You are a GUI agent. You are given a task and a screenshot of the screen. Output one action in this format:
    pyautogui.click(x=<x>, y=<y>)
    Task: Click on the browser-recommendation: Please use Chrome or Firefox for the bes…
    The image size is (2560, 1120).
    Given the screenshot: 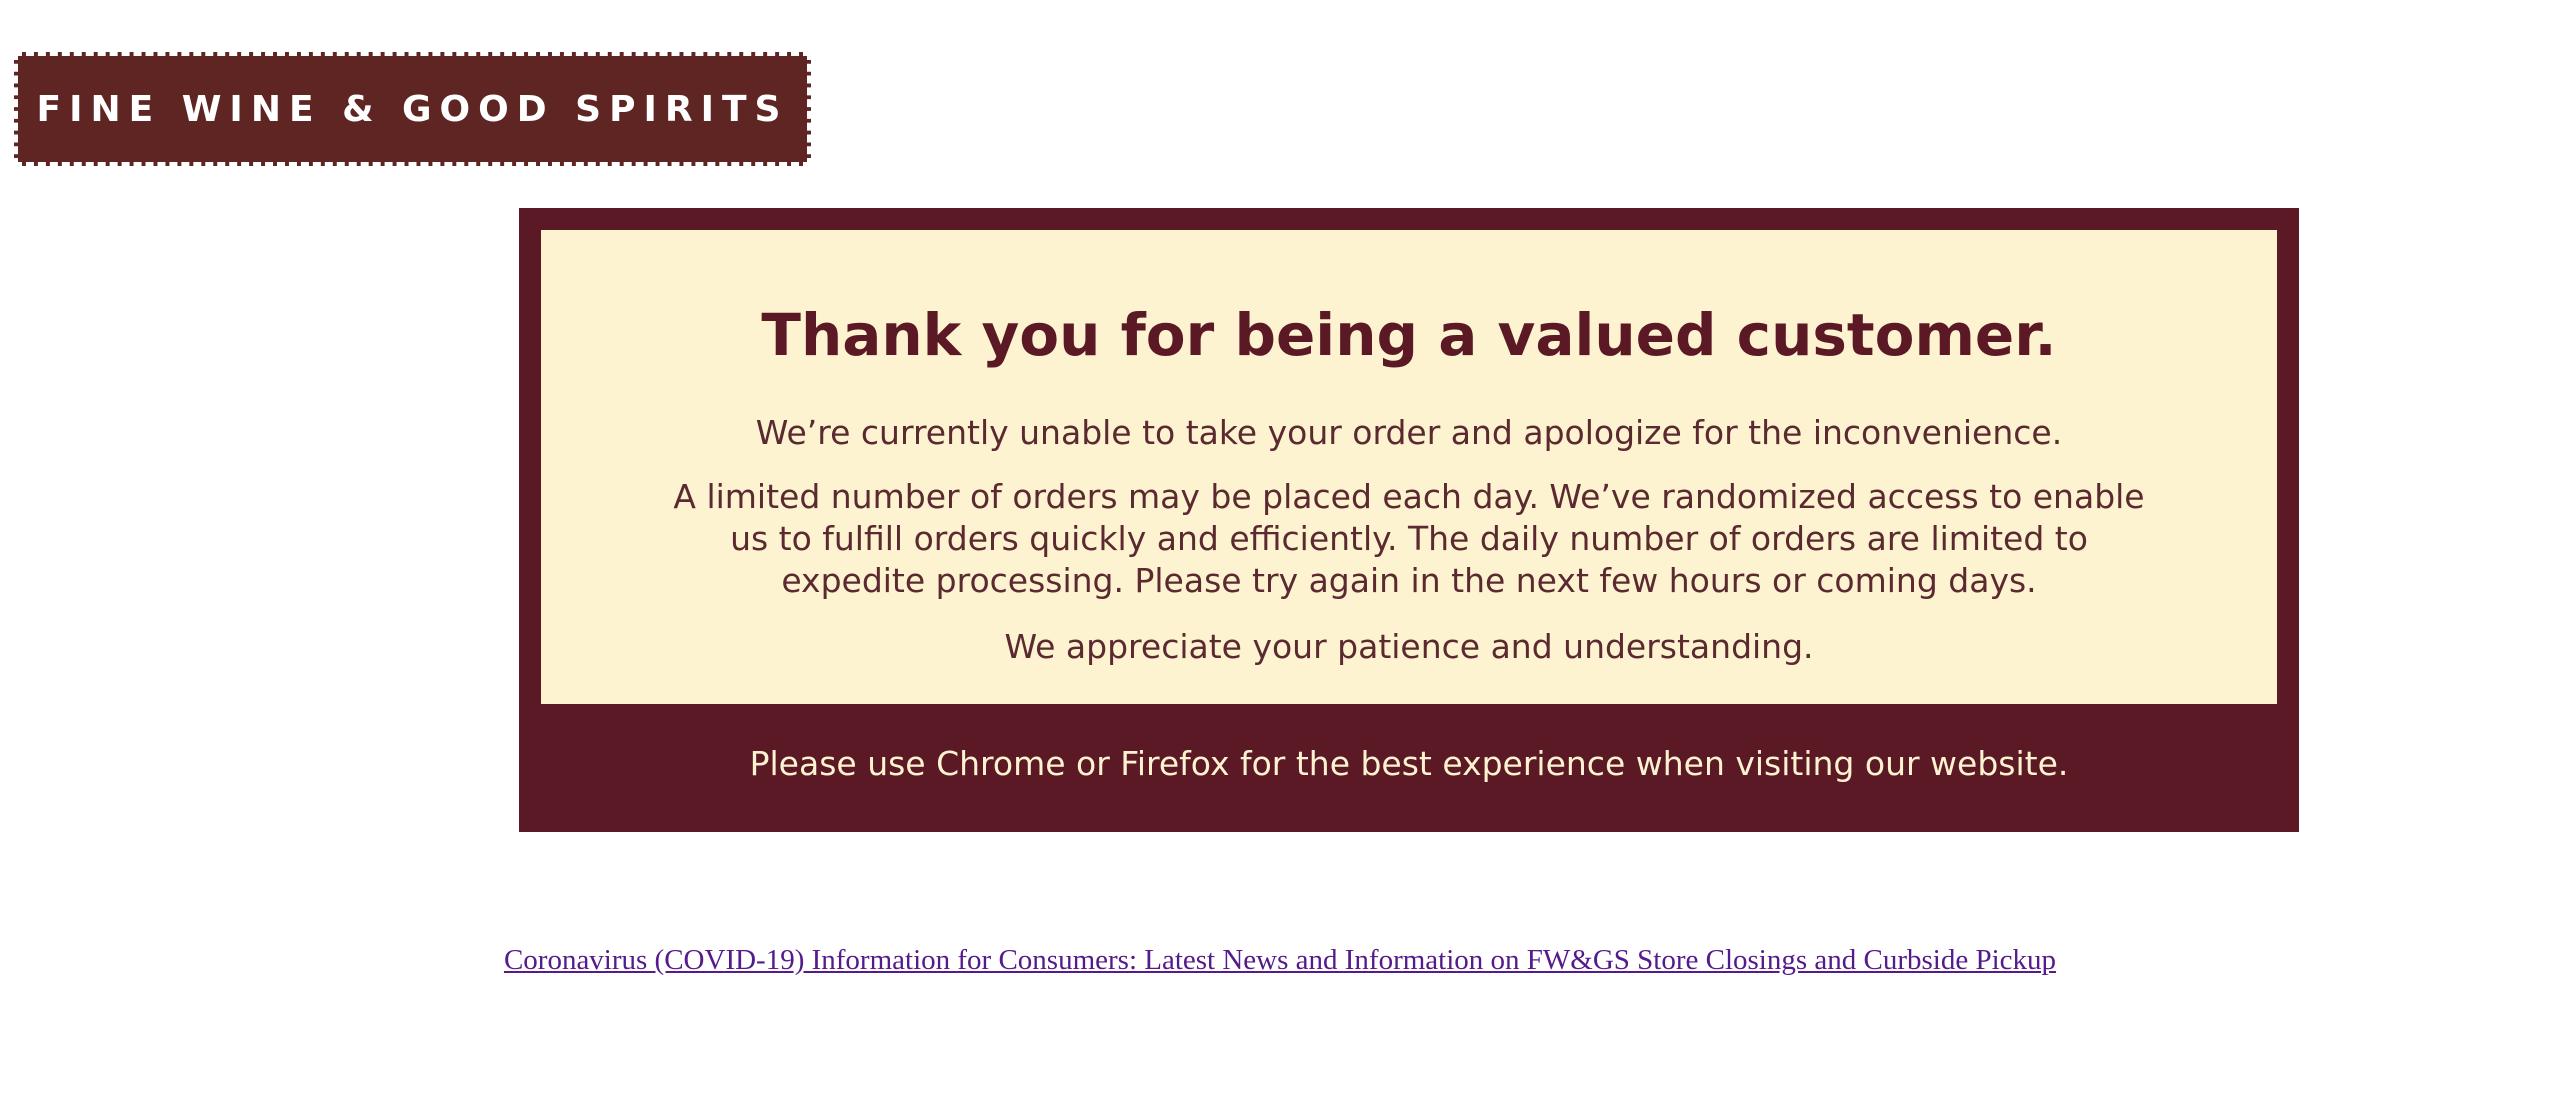 What is the action you would take?
    pyautogui.click(x=1409, y=763)
    